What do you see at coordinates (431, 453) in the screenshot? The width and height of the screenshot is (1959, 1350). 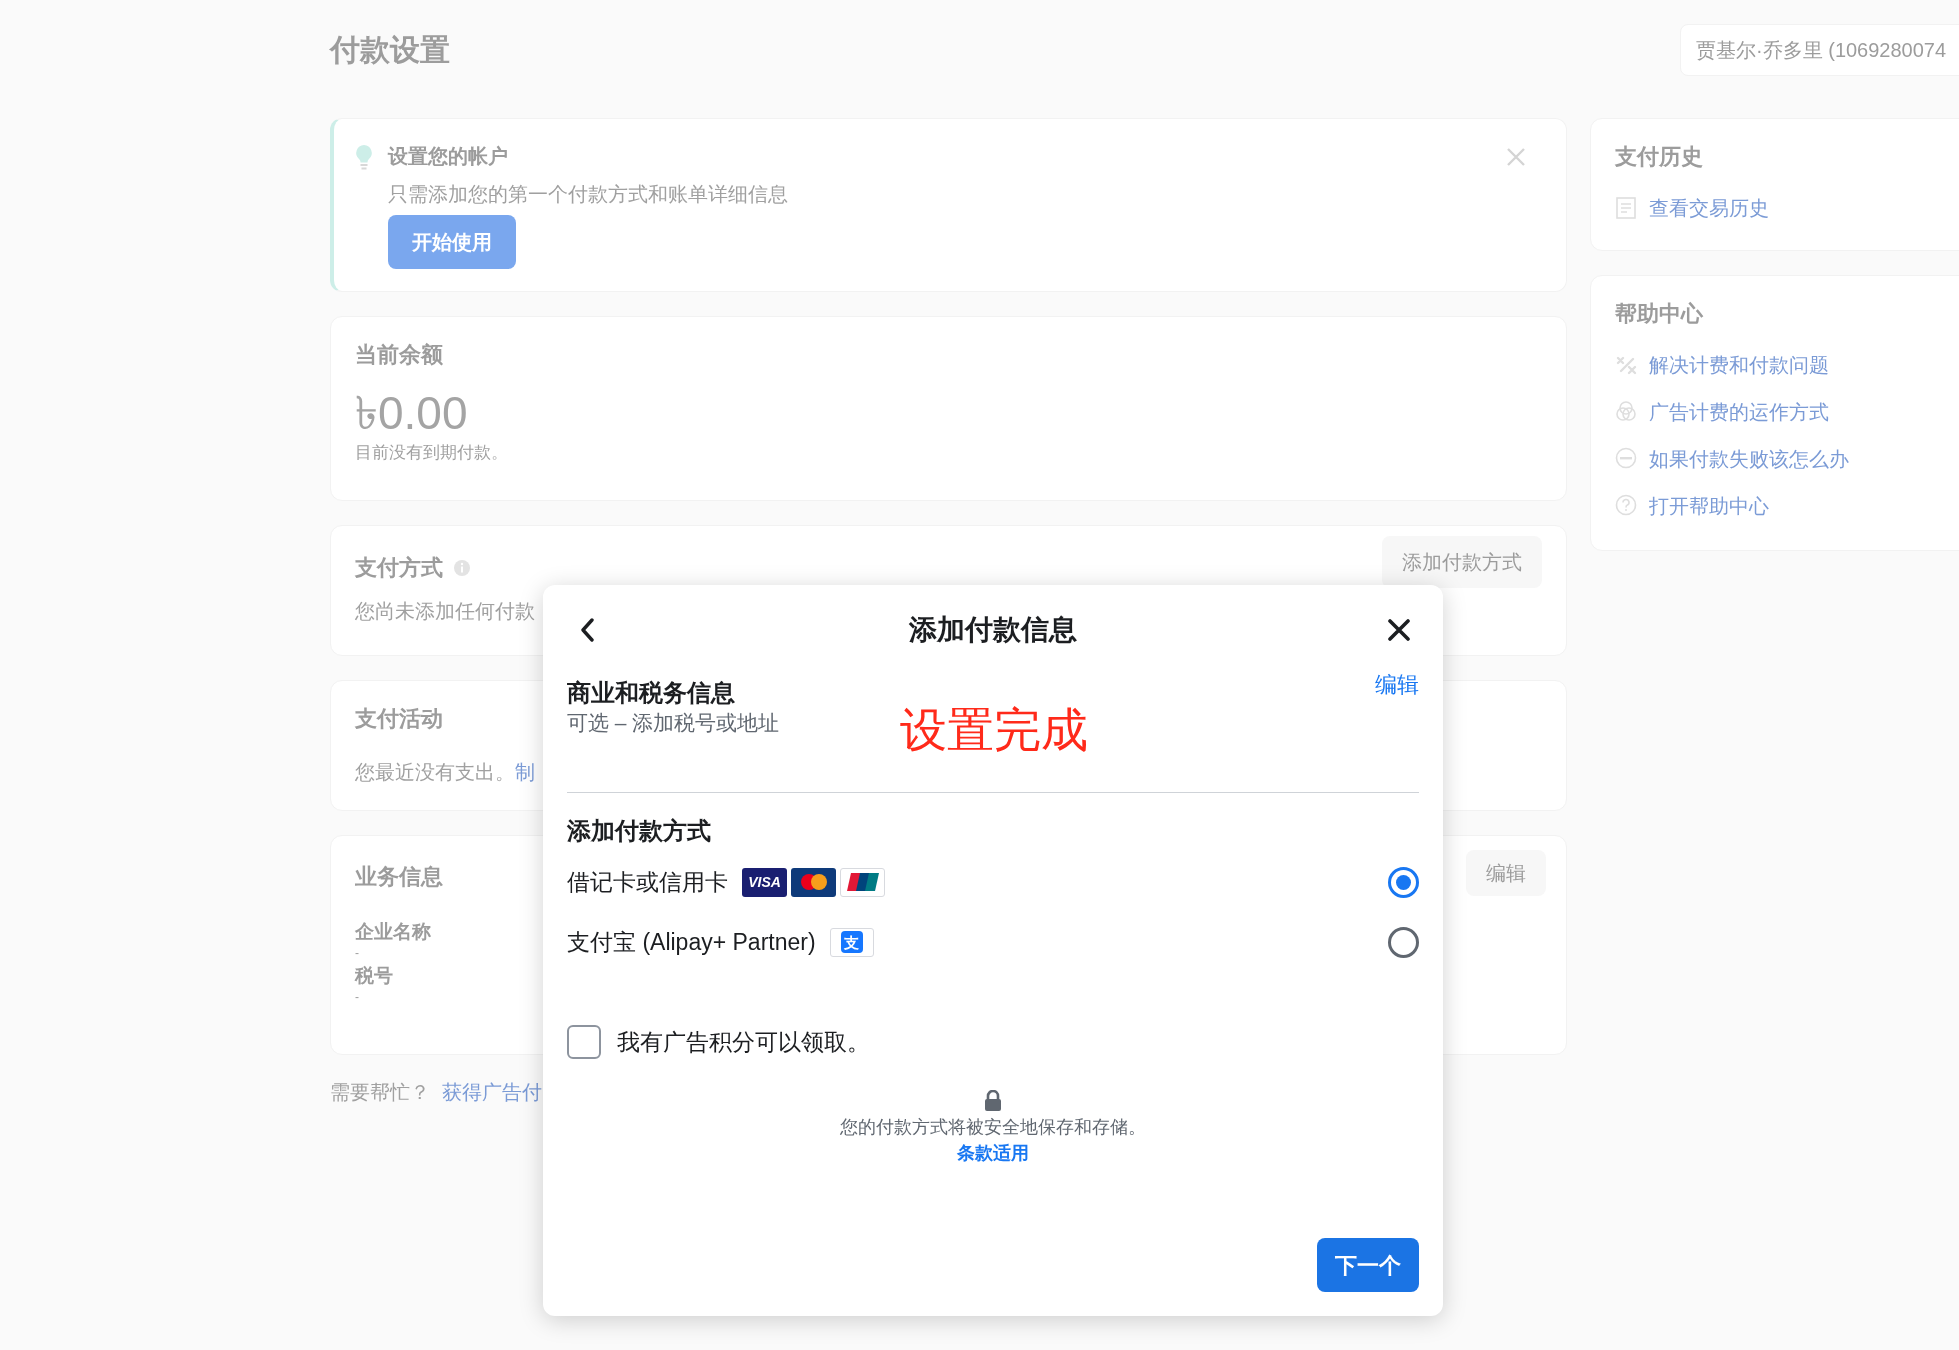 I see `balance-note: 目前没有到期付款。` at bounding box center [431, 453].